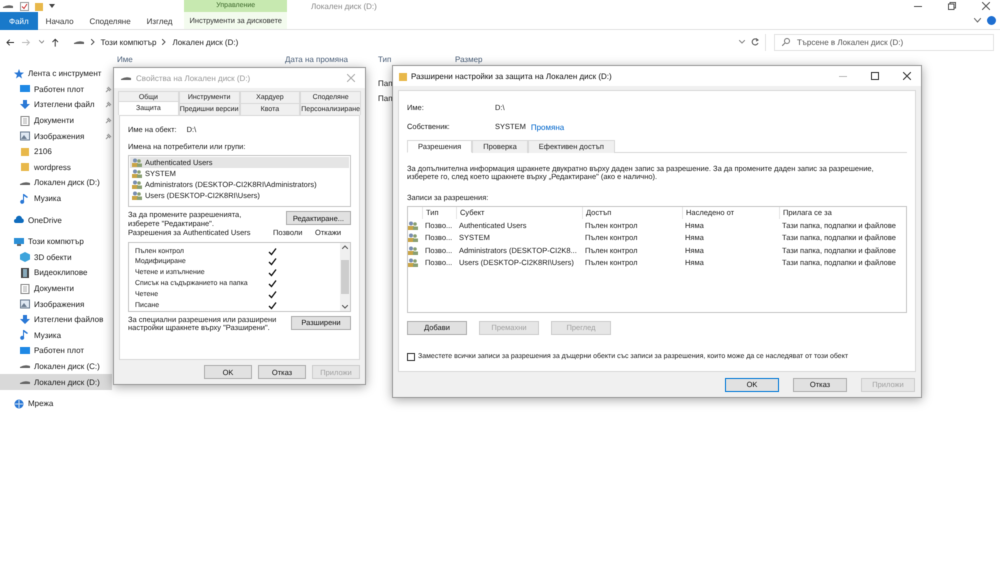 The height and width of the screenshot is (562, 1000). Describe the element at coordinates (19, 403) in the screenshot. I see `network-icon` at that location.